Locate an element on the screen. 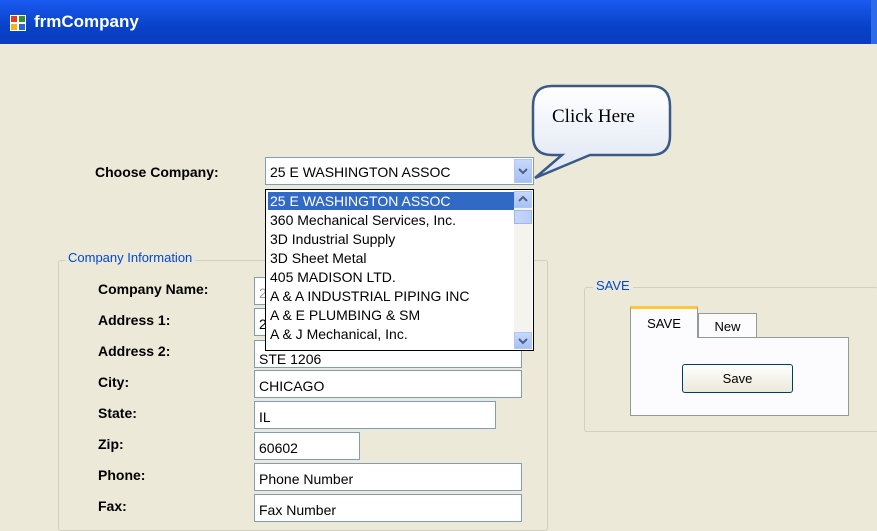  dropdown-option: A & E PLUMBING & SM is located at coordinates (391, 315).